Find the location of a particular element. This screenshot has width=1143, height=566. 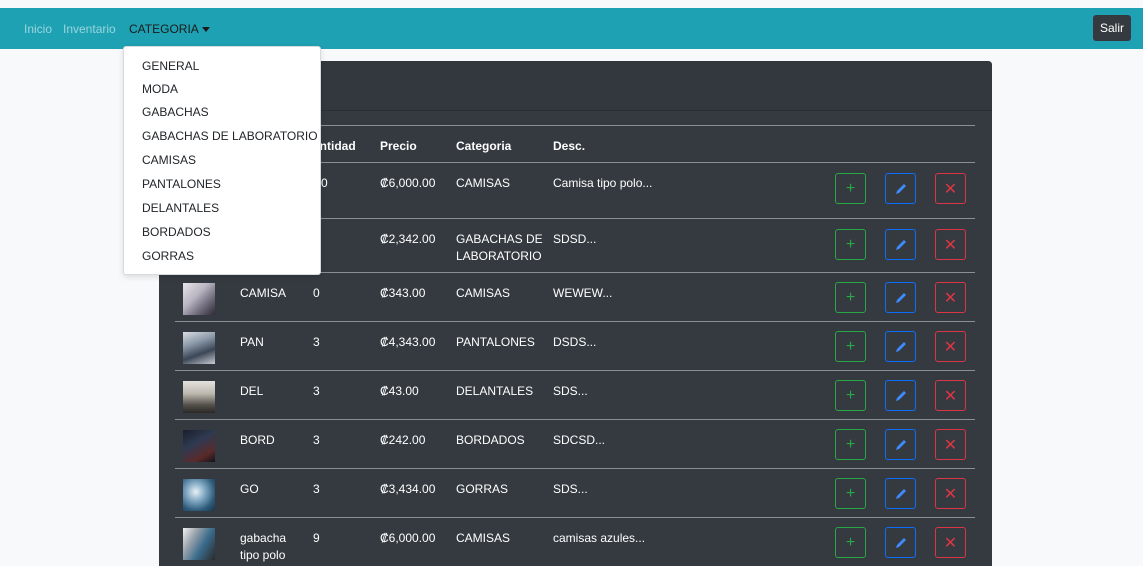

column-header-desc: Desc. is located at coordinates (569, 146).